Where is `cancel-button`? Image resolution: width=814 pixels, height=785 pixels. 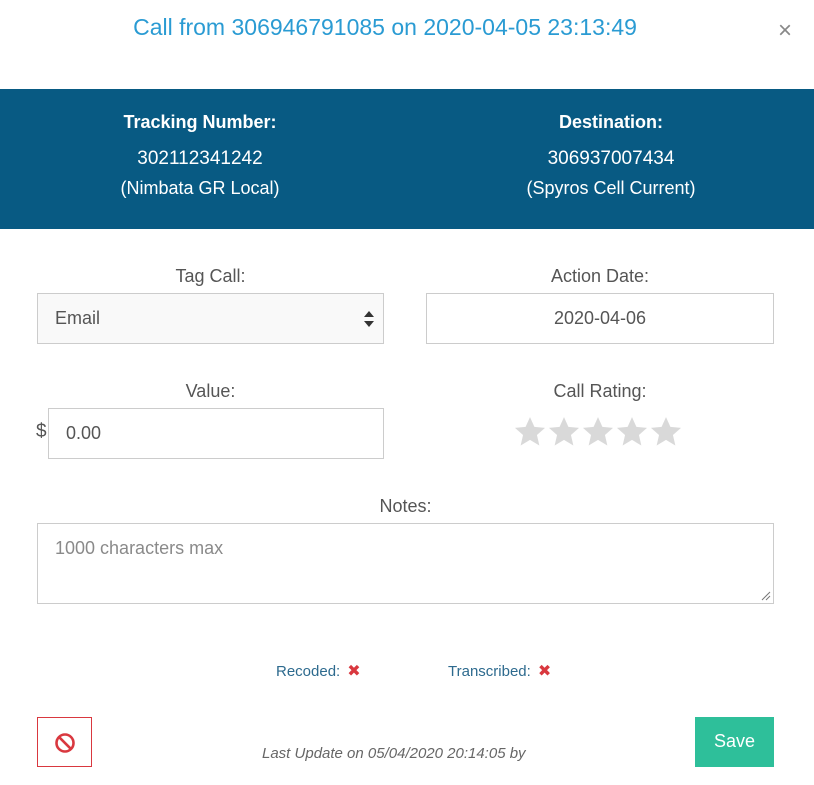 cancel-button is located at coordinates (64, 742).